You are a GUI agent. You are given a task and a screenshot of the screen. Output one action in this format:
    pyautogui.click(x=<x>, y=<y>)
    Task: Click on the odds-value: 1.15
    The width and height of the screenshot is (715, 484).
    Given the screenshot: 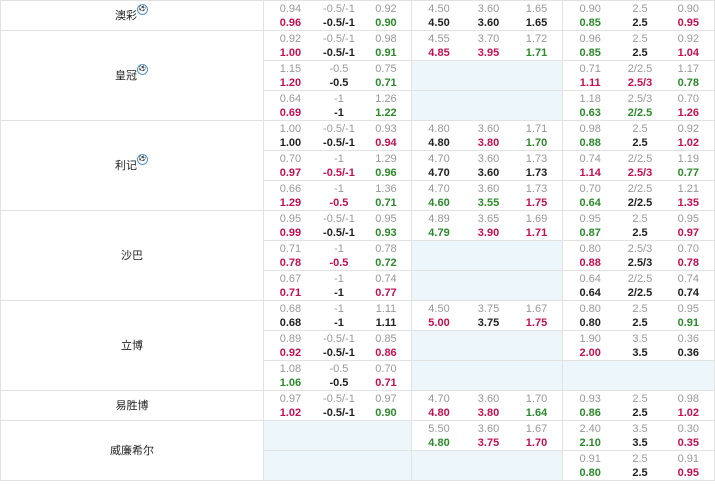 What is the action you would take?
    pyautogui.click(x=290, y=68)
    